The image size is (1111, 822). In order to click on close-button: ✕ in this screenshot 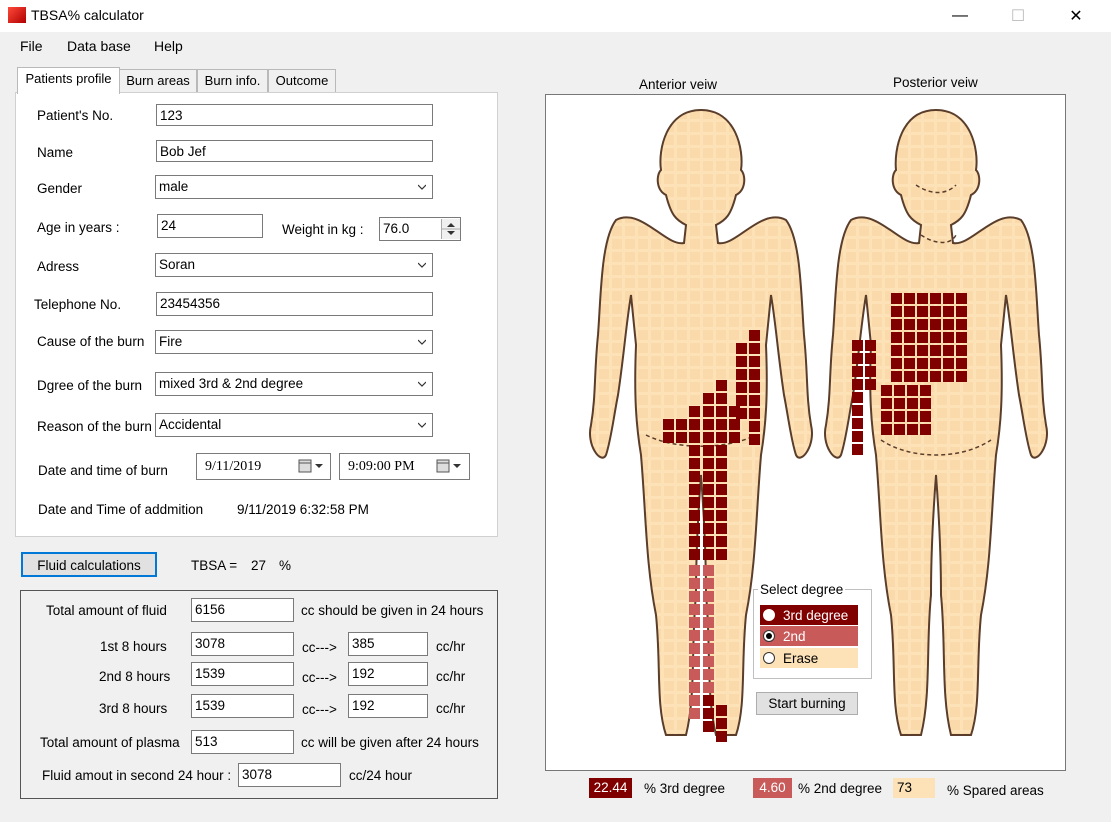, I will do `click(1076, 15)`.